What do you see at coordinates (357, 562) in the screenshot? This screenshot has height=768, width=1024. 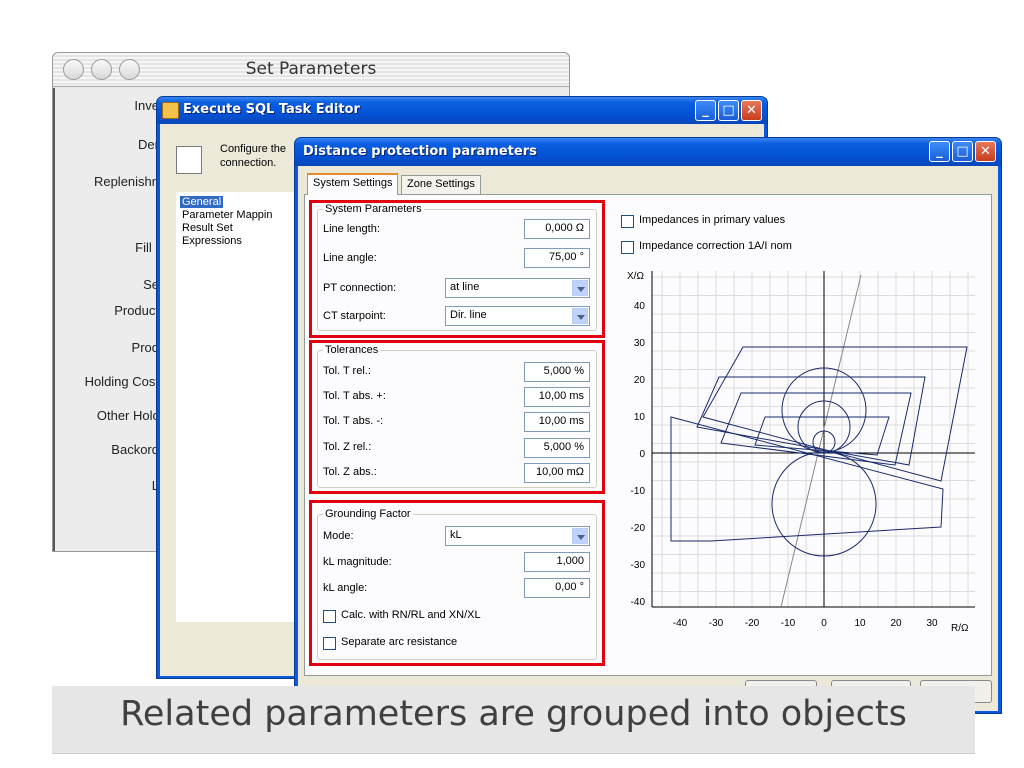 I see `kl-magnitude-label: kL magnitude:` at bounding box center [357, 562].